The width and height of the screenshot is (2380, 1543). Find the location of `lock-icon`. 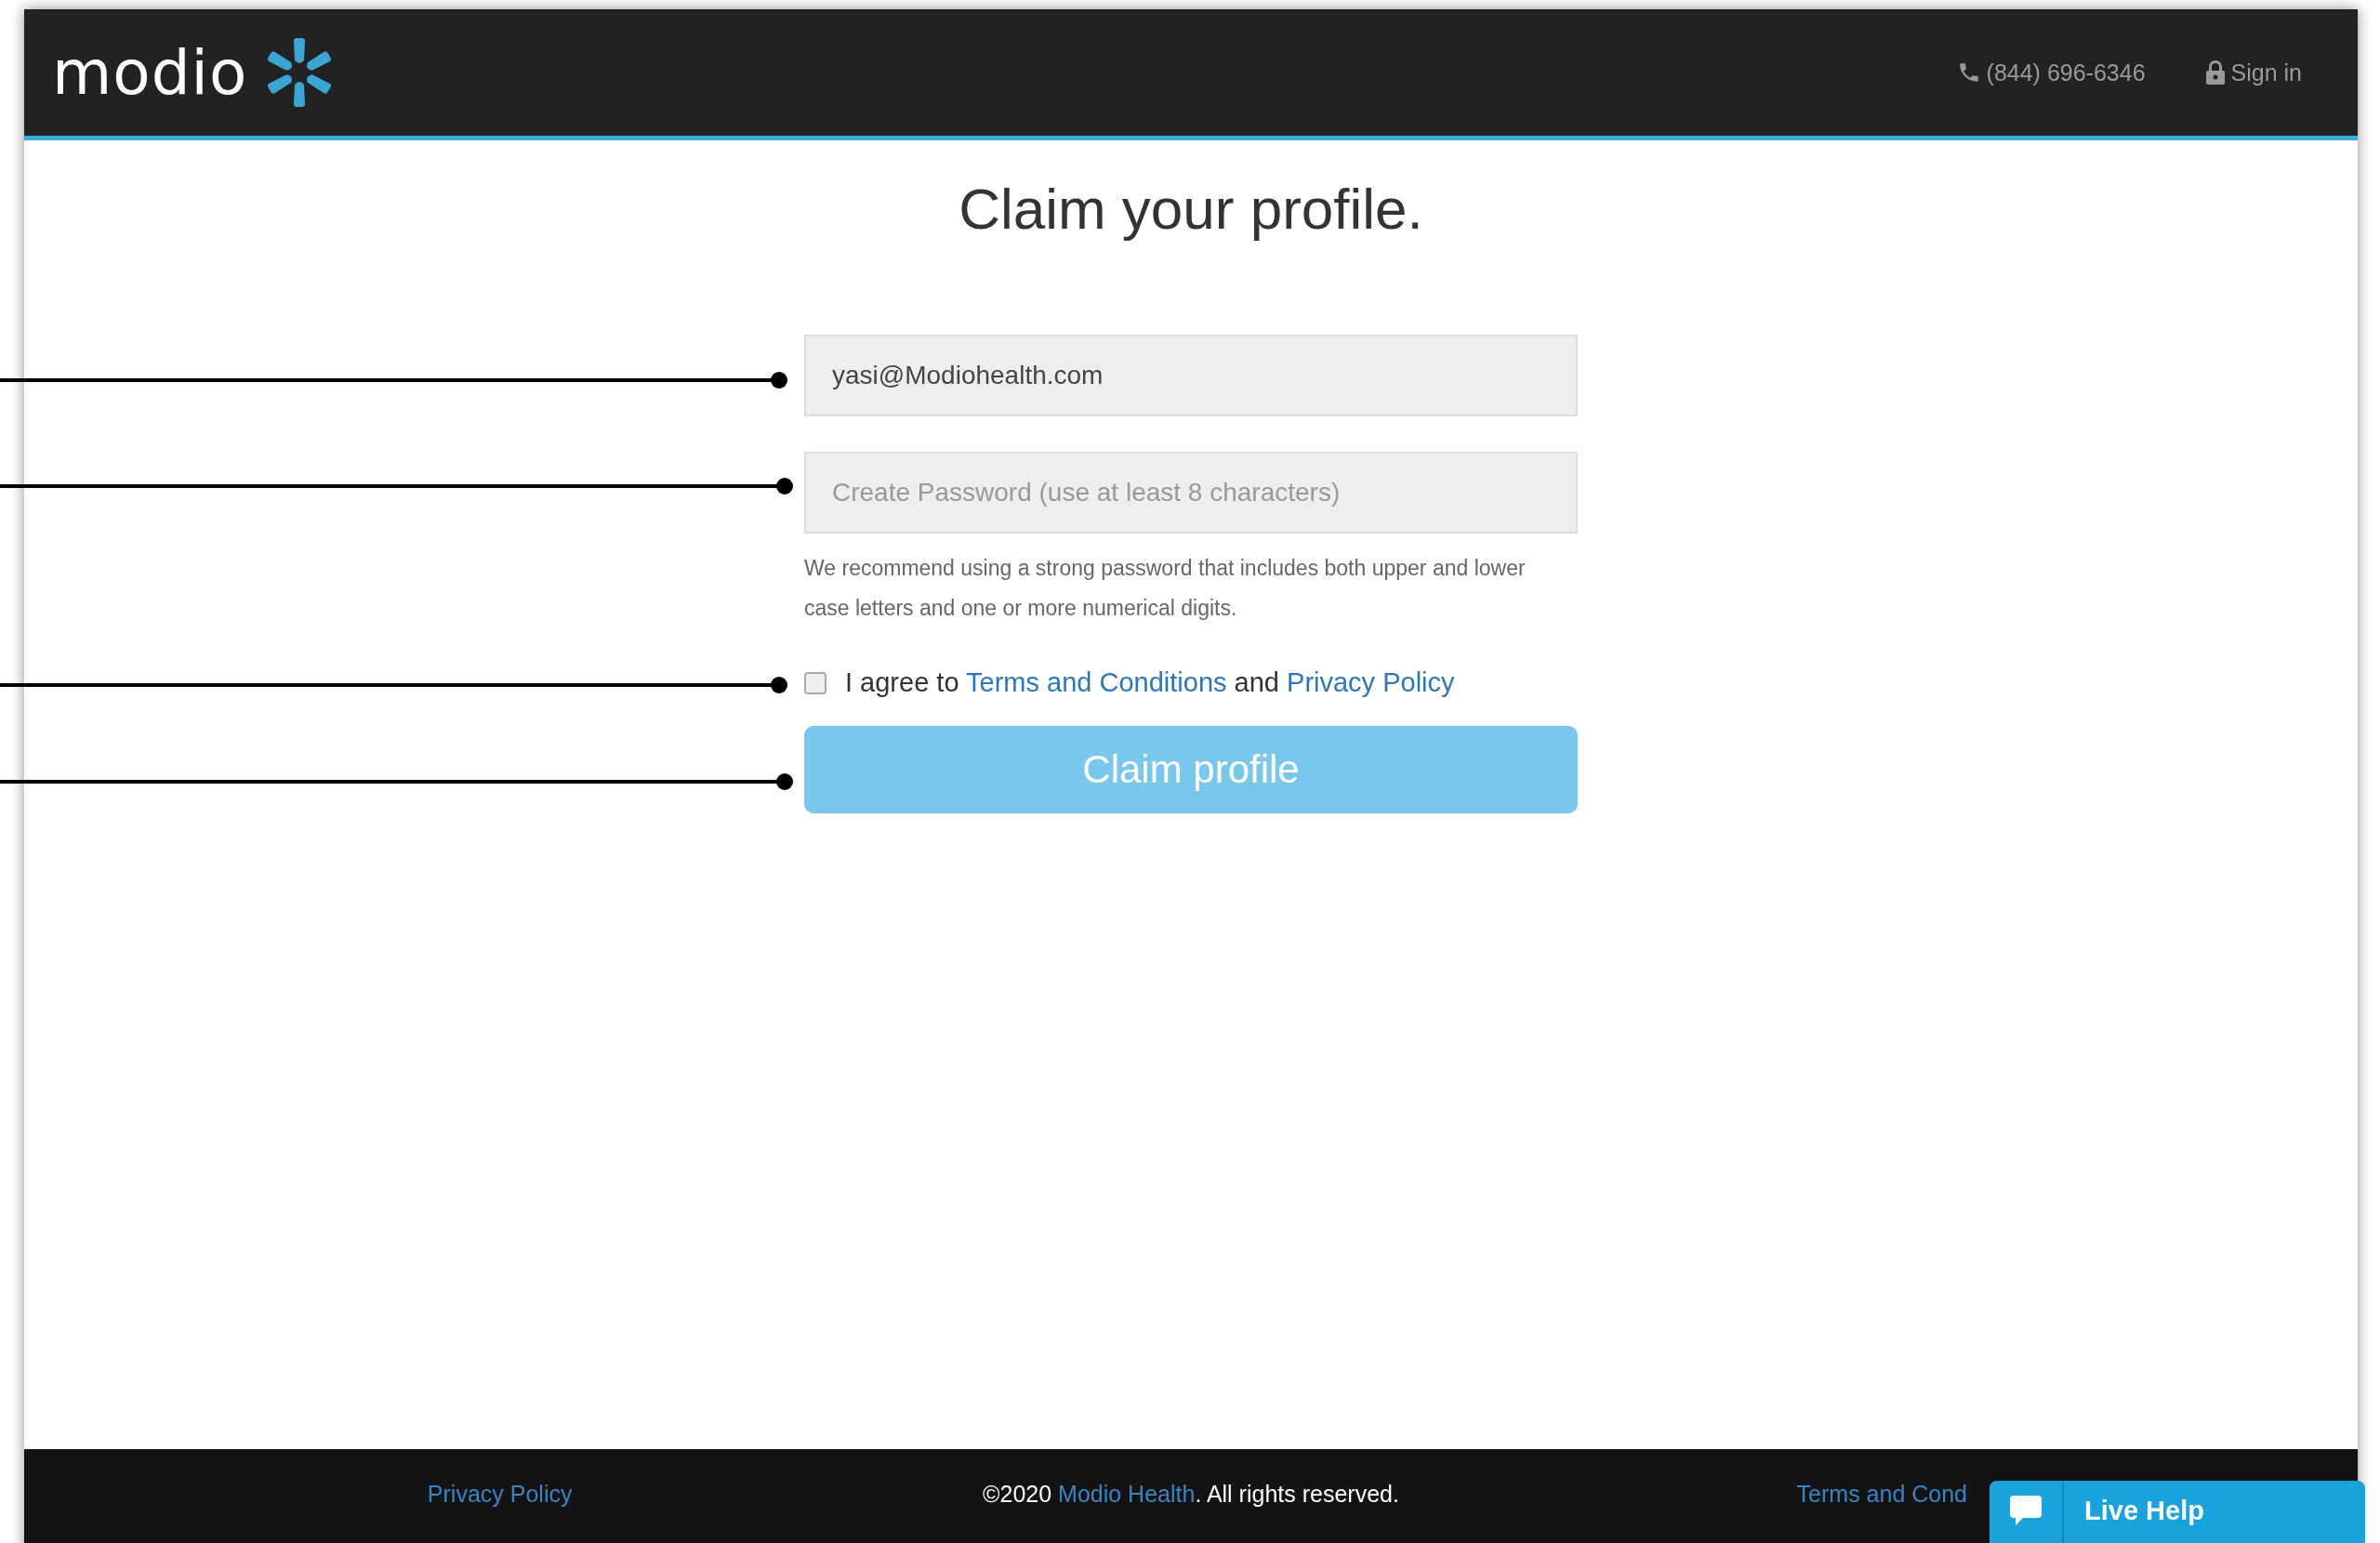

lock-icon is located at coordinates (2215, 72).